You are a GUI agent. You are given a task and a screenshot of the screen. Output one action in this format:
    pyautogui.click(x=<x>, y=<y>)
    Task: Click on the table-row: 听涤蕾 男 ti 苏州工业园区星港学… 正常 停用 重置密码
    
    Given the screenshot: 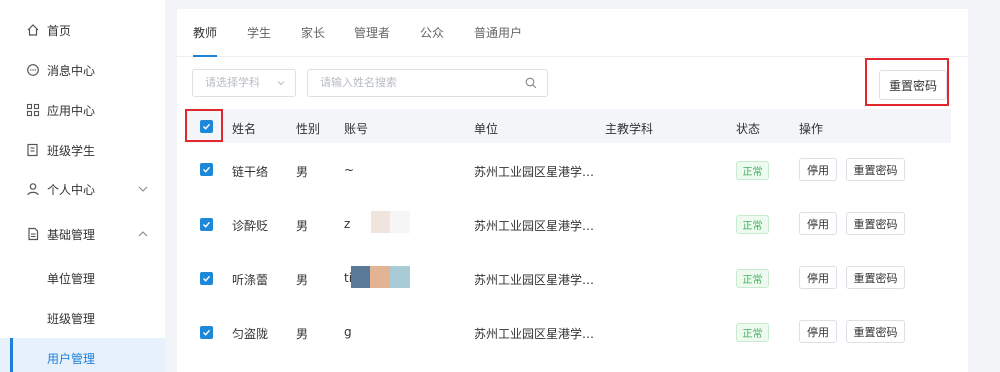 What is the action you would take?
    pyautogui.click(x=568, y=278)
    